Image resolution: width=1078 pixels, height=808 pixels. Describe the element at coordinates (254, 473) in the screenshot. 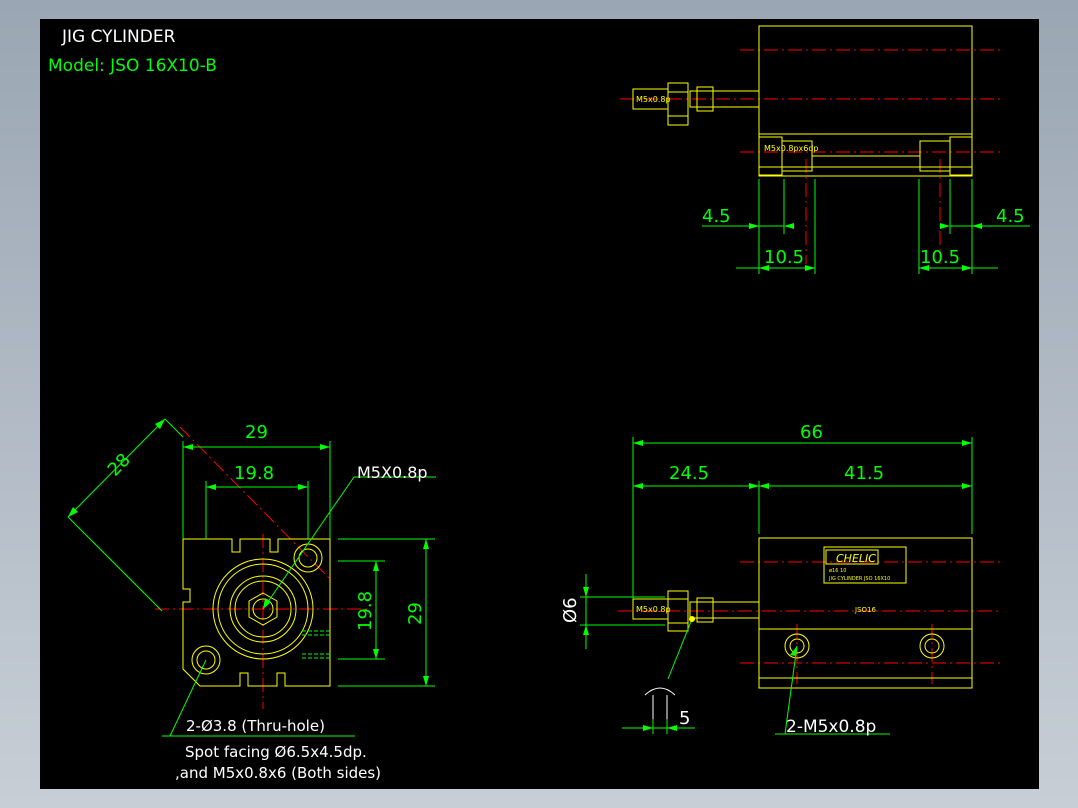

I see `dim-front-width-inner: 19.8` at that location.